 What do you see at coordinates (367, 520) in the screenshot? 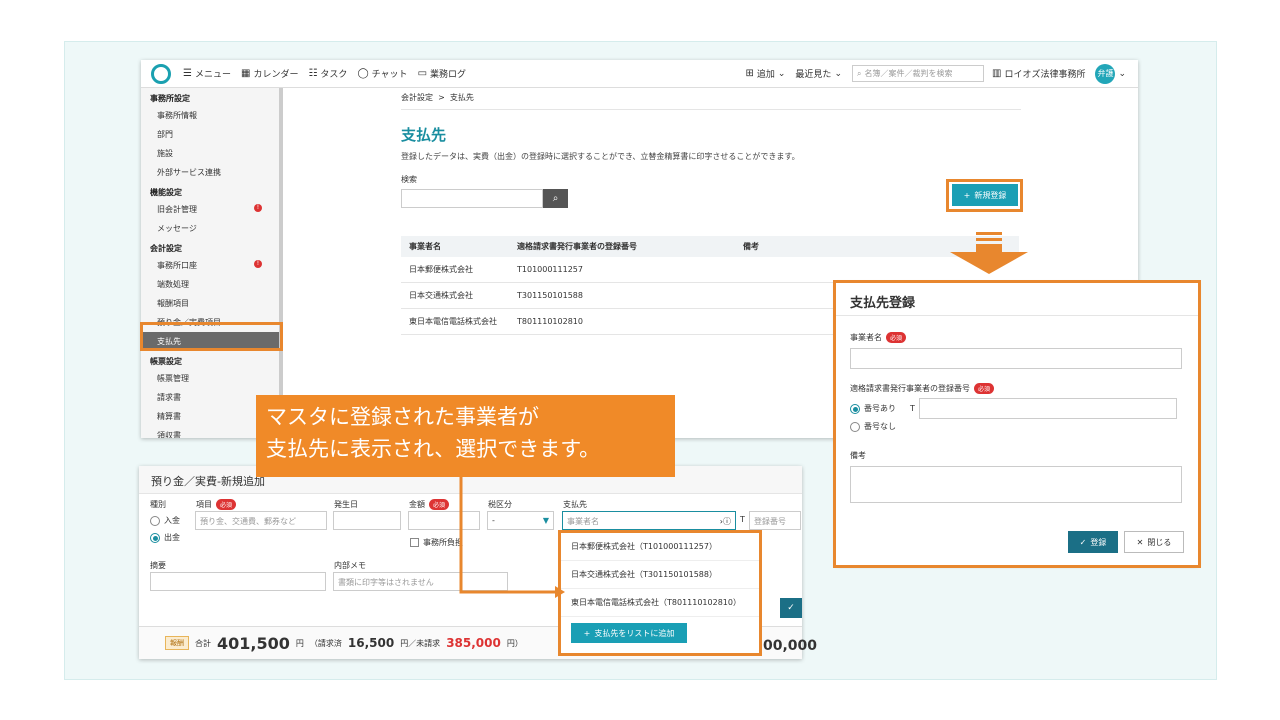
I see `date-input` at bounding box center [367, 520].